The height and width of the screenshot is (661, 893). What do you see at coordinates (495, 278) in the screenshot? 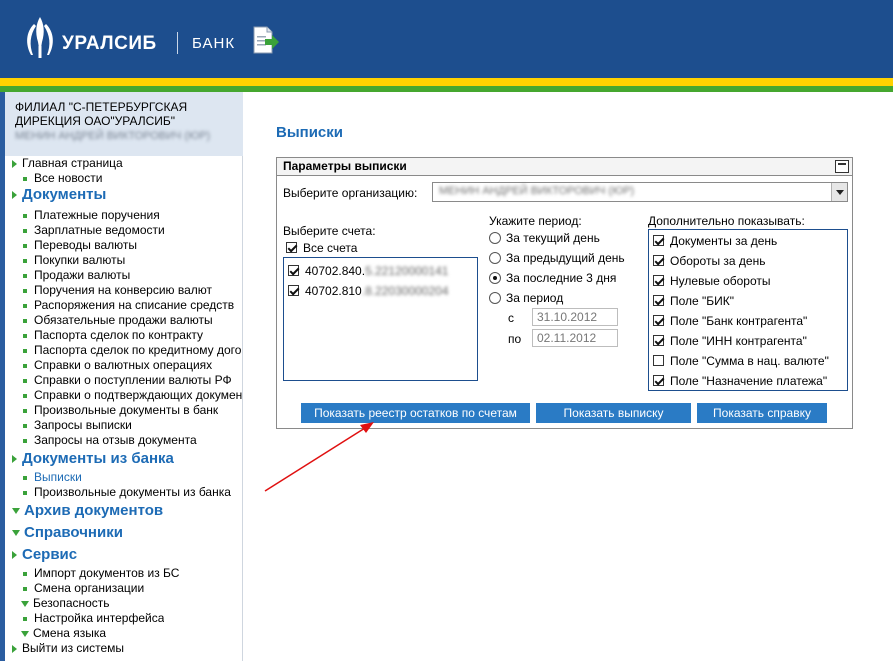
I see `radio-button-selected` at bounding box center [495, 278].